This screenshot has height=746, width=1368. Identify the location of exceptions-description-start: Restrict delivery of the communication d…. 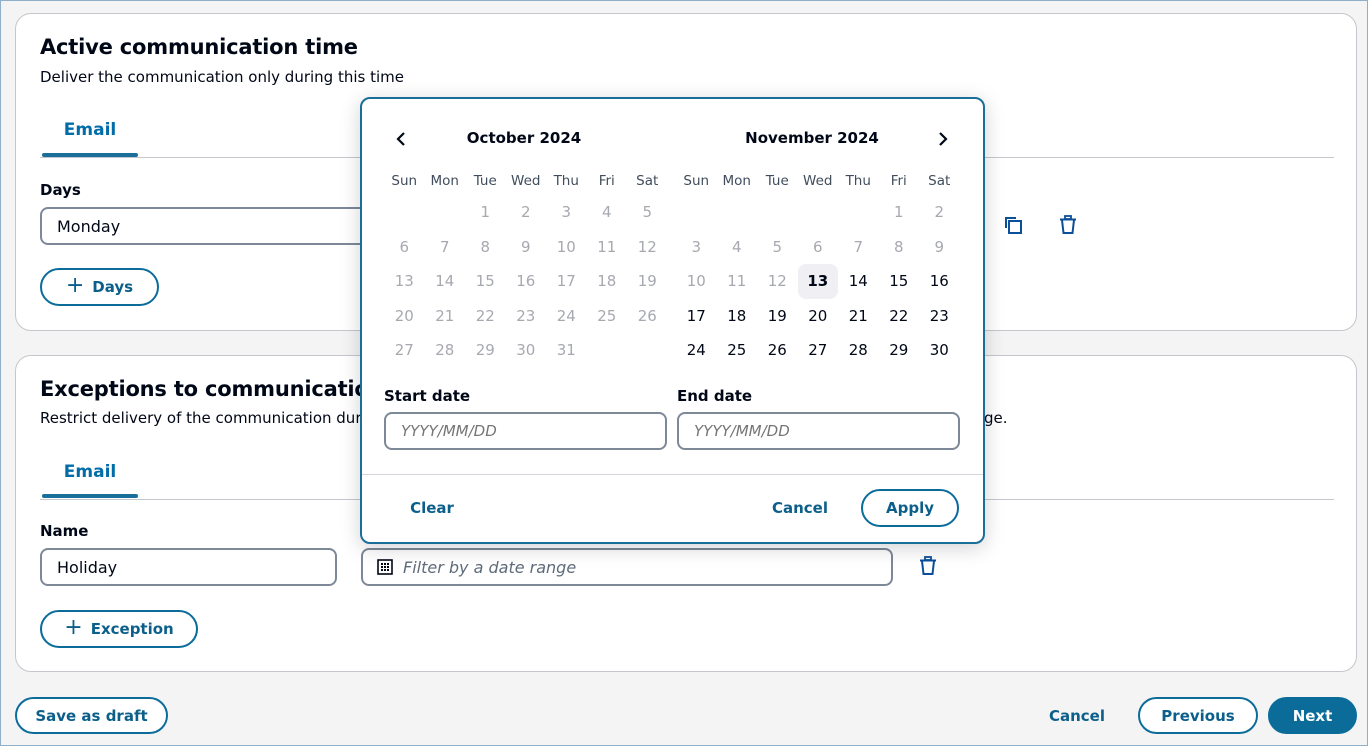
(201, 418).